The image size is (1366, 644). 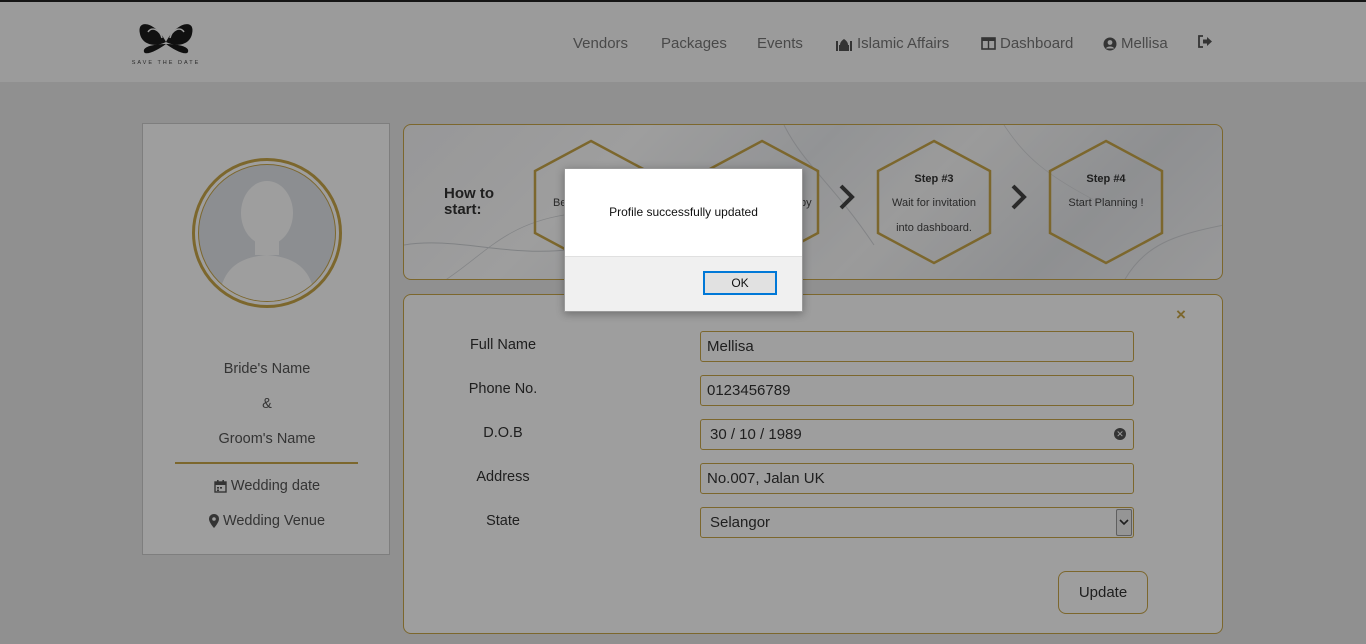 I want to click on dialog-footer: OK, so click(x=683, y=283).